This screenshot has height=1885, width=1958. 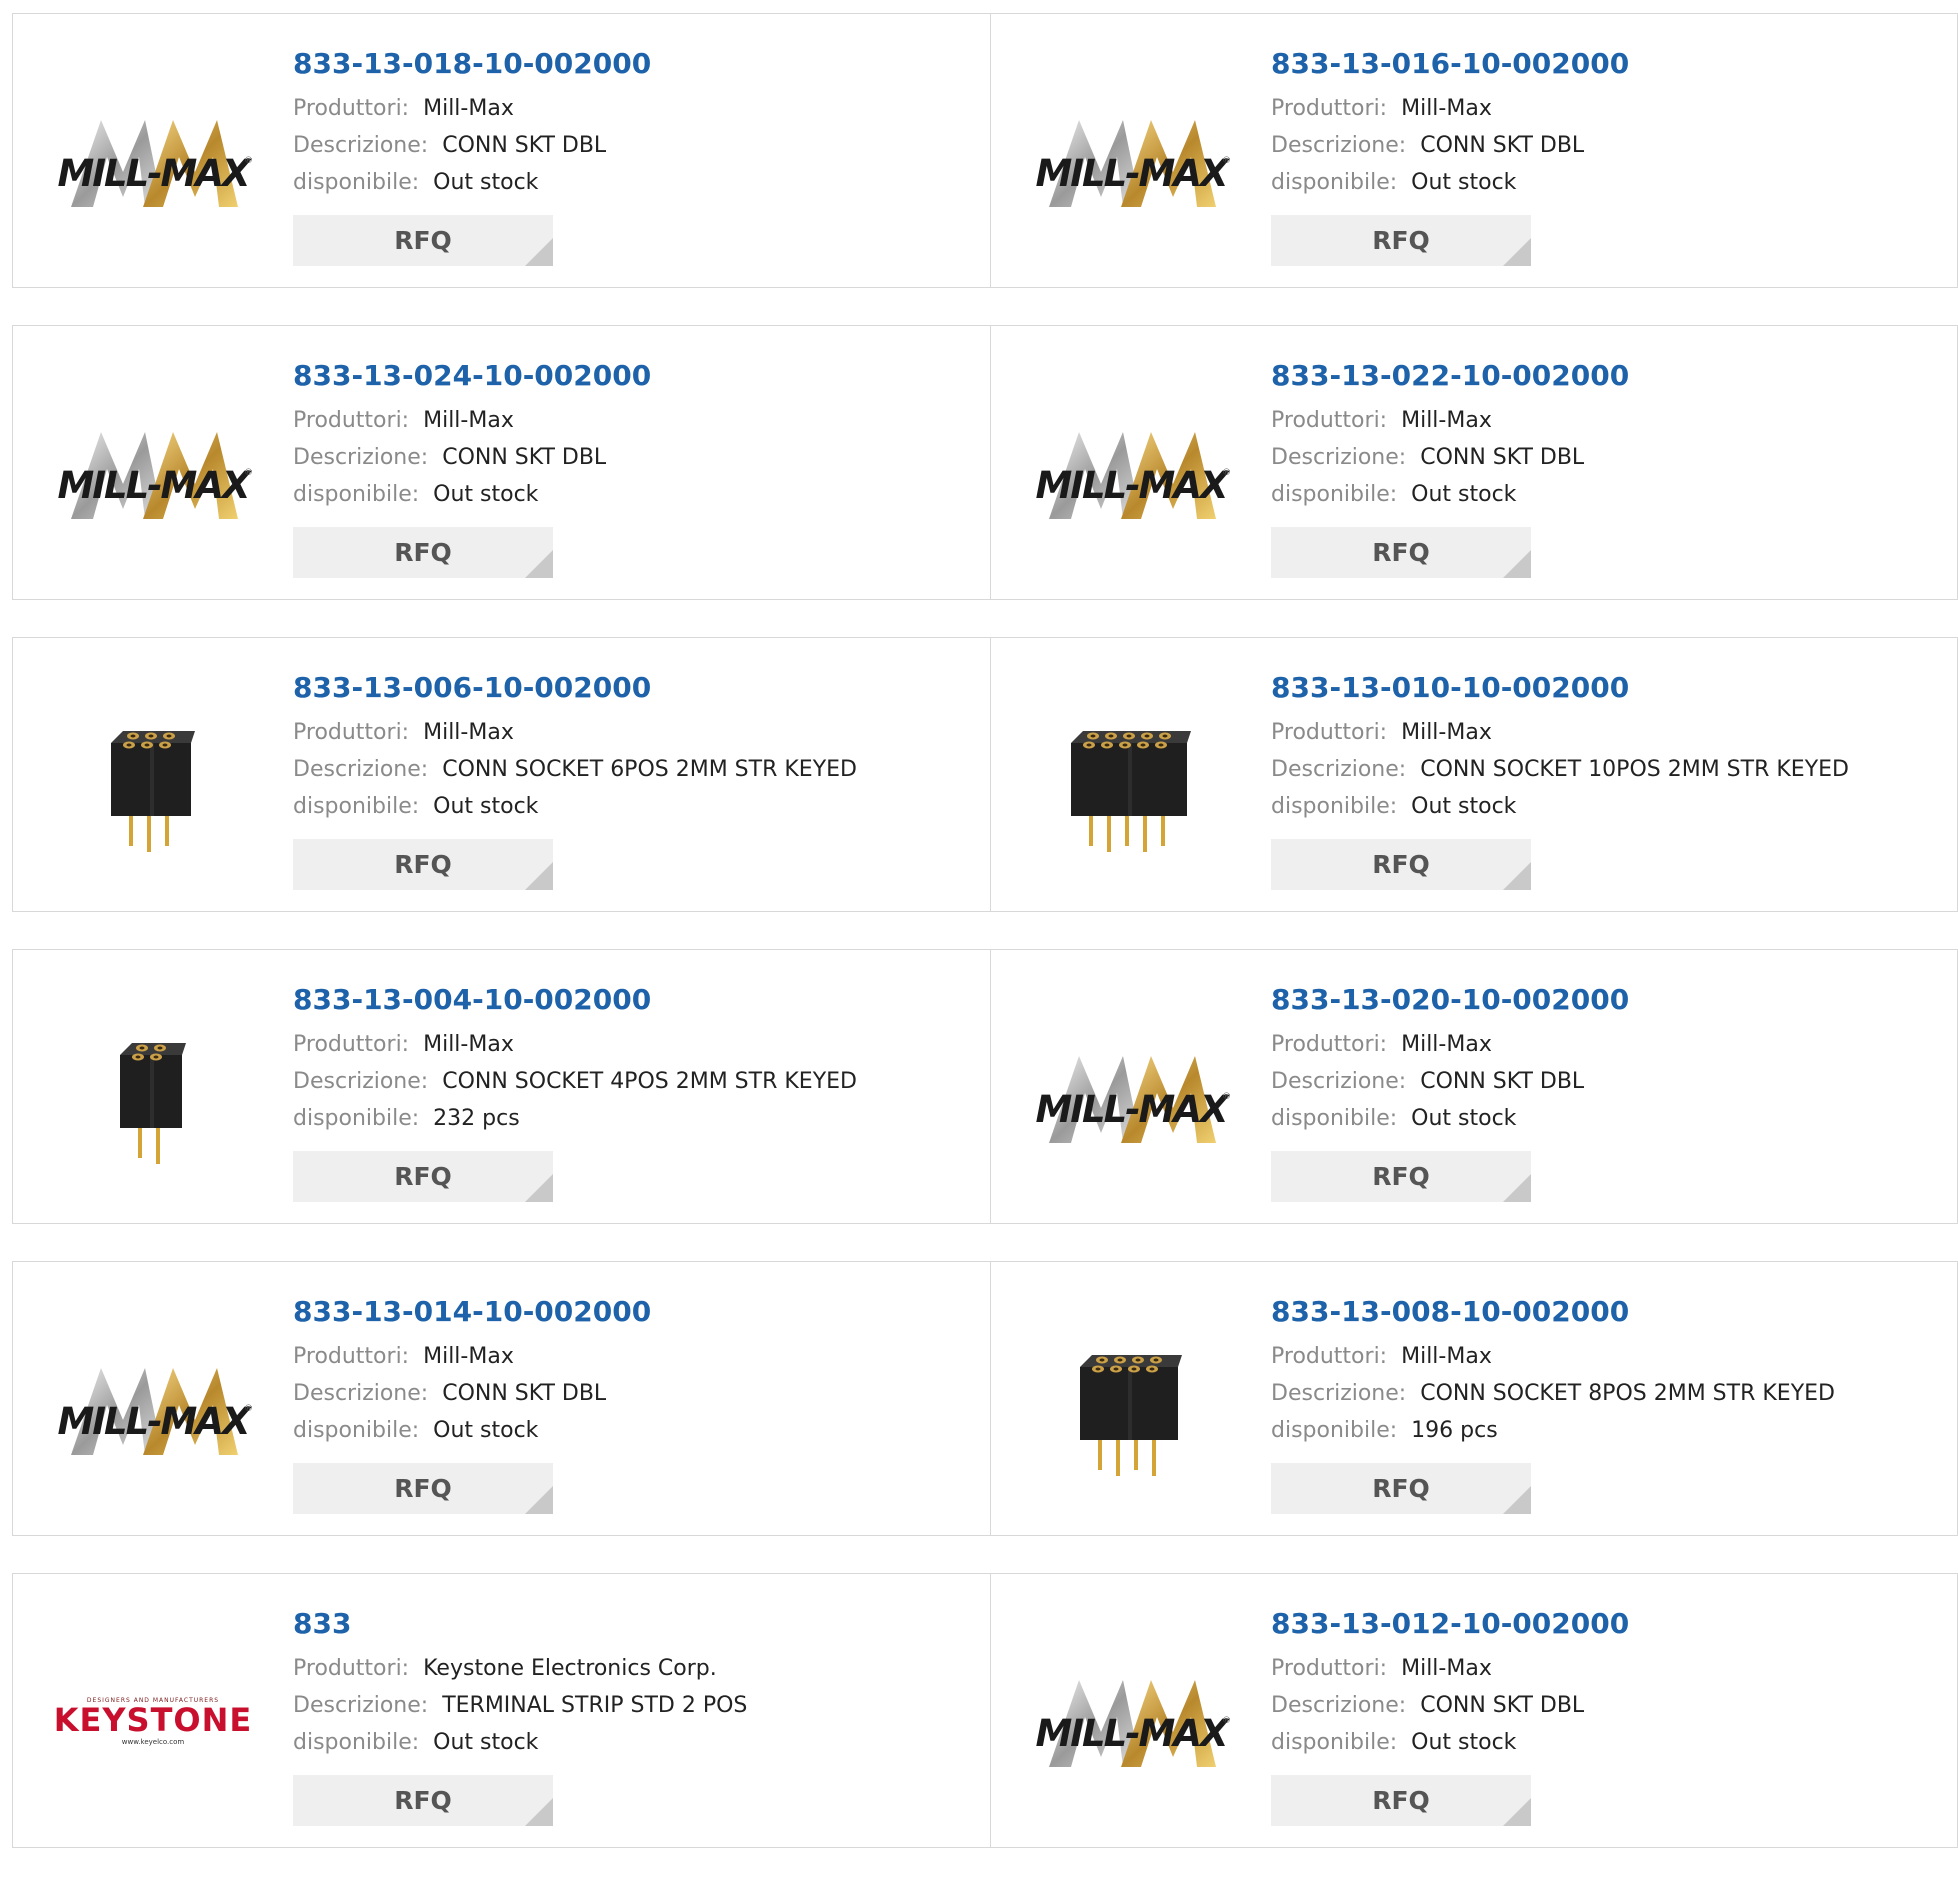 What do you see at coordinates (1450, 1000) in the screenshot?
I see `part-number-link: 833-13-020-10-002000` at bounding box center [1450, 1000].